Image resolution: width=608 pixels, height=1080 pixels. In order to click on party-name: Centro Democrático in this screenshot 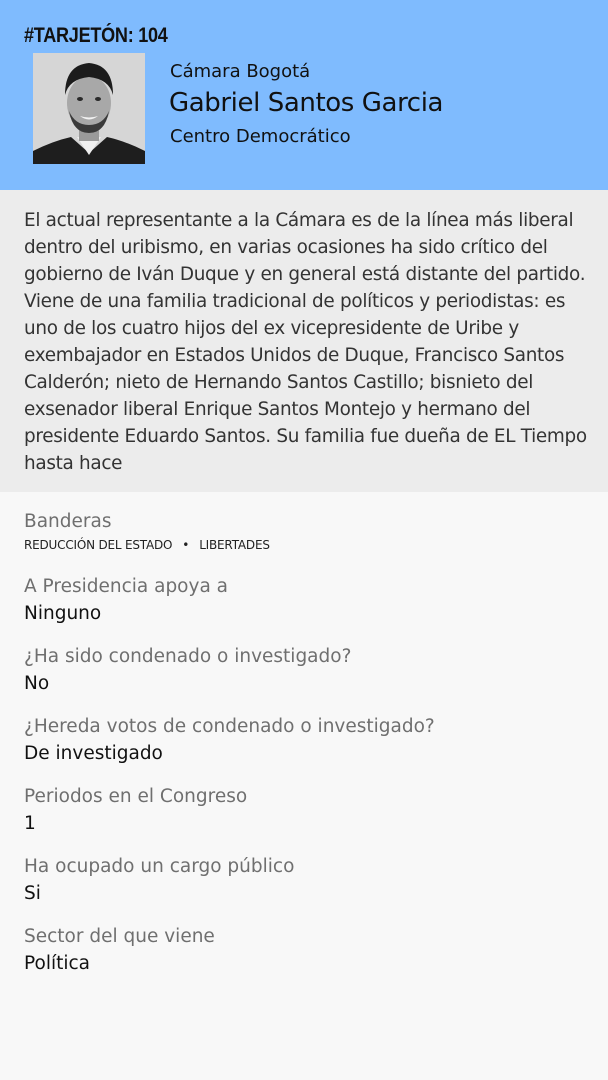, I will do `click(260, 136)`.